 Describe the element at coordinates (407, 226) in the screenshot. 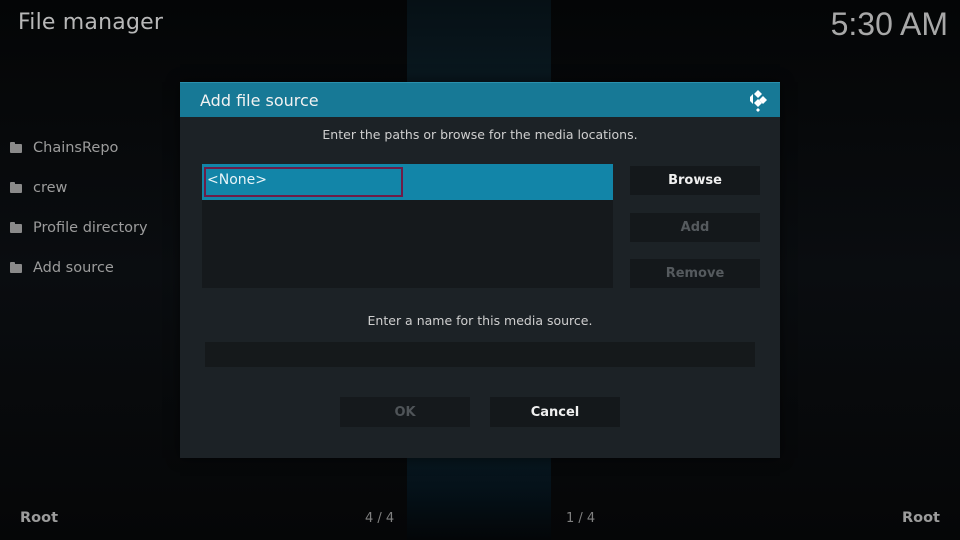

I see `paths-list: <None>` at that location.